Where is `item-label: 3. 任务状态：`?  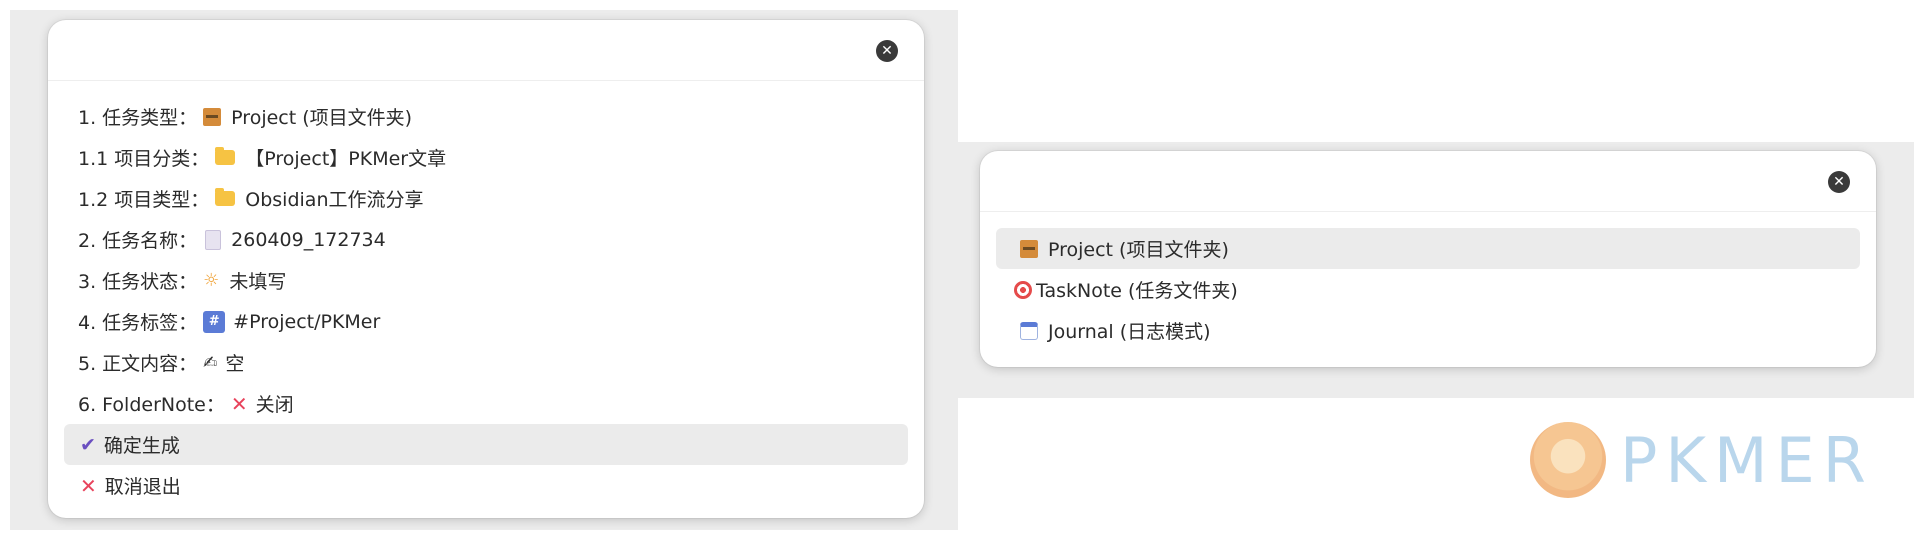 item-label: 3. 任务状态： is located at coordinates (138, 282).